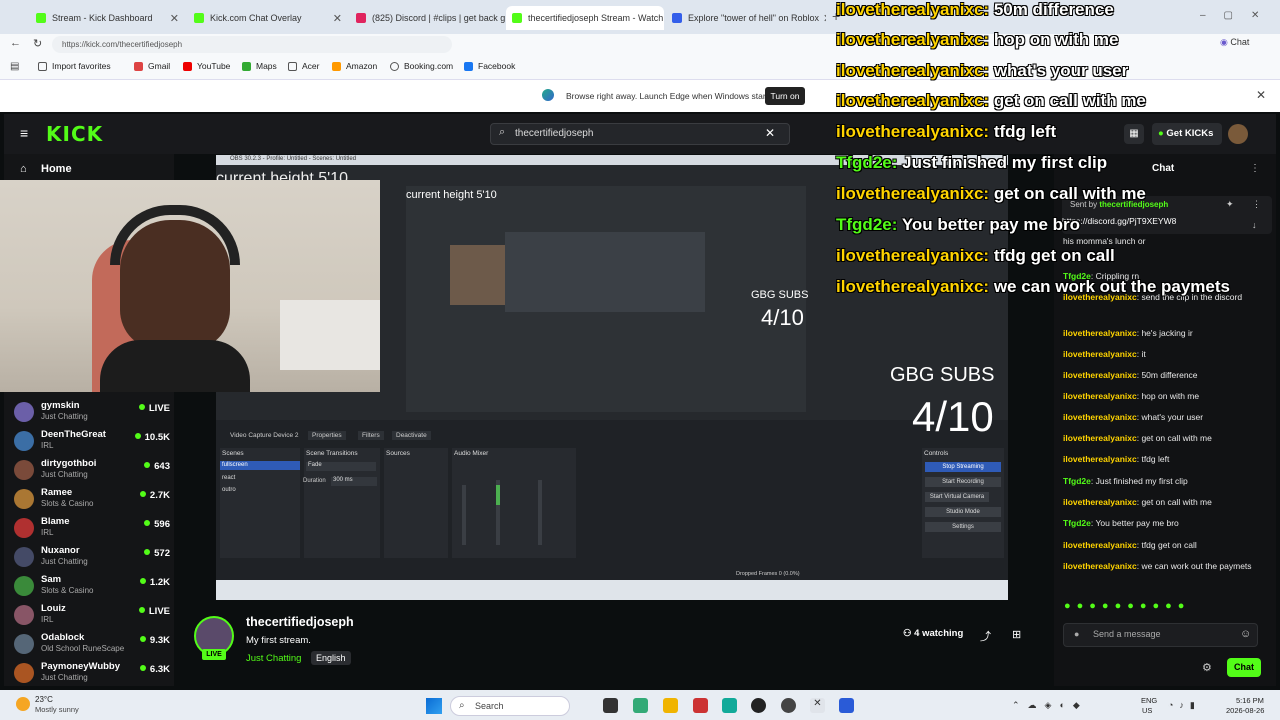 This screenshot has height=720, width=1280. I want to click on app-icon, so click(846, 705).